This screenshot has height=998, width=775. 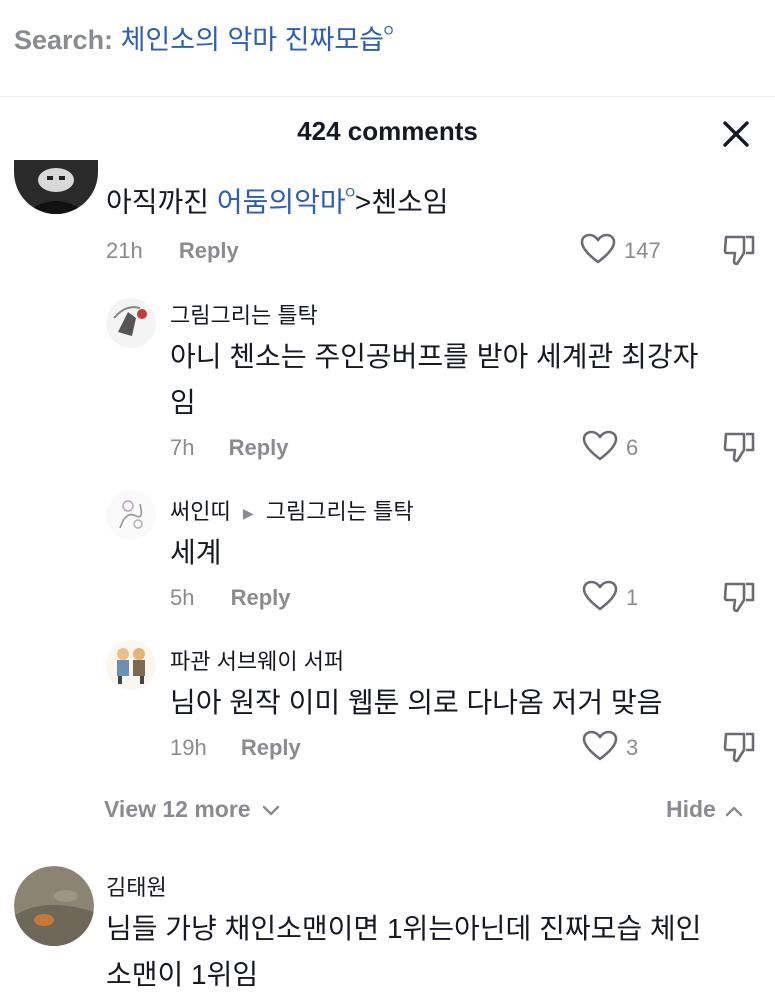 I want to click on search-query: 체인소의 악마 진짜모습, so click(x=252, y=40).